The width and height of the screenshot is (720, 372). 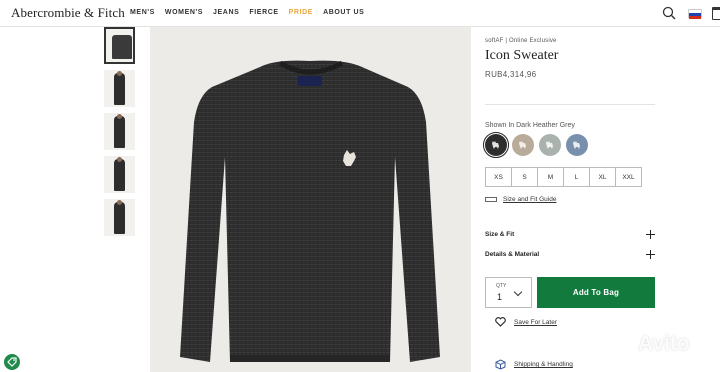 I want to click on size-s: S, so click(x=524, y=177).